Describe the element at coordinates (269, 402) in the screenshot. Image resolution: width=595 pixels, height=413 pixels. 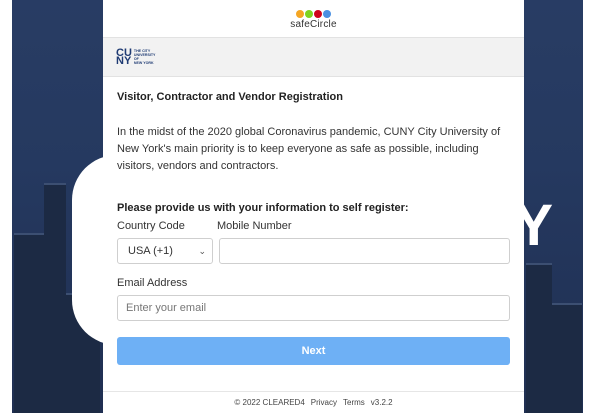
I see `copyright-text: © 2022 CLEARED4` at that location.